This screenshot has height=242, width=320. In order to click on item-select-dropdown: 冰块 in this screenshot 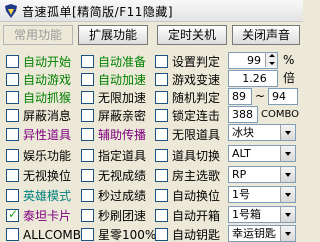, I will do `click(262, 132)`.